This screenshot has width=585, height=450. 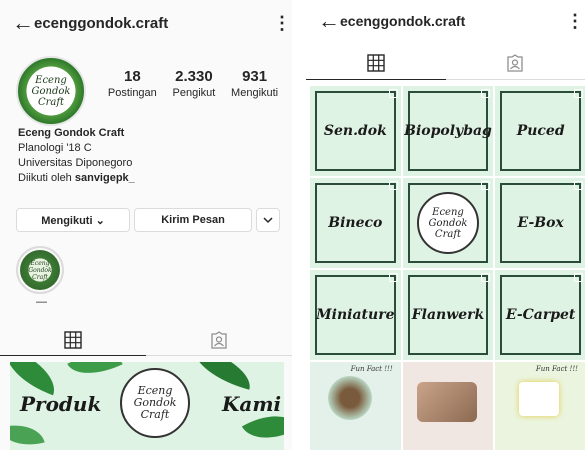 I want to click on followed-by: Diikuti oleh sanvigepk_, so click(x=76, y=178).